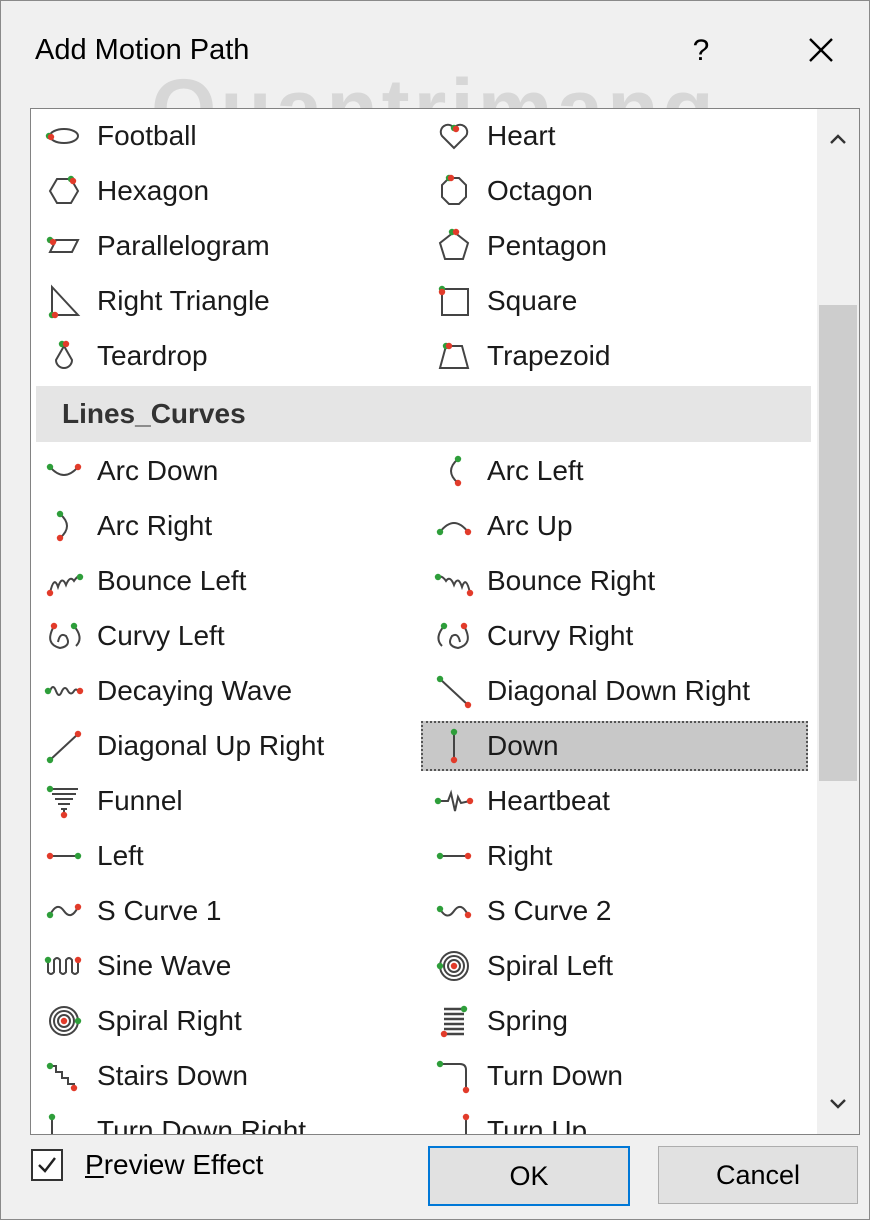 This screenshot has width=870, height=1220. I want to click on list-item-label: Spiral Left, so click(550, 965).